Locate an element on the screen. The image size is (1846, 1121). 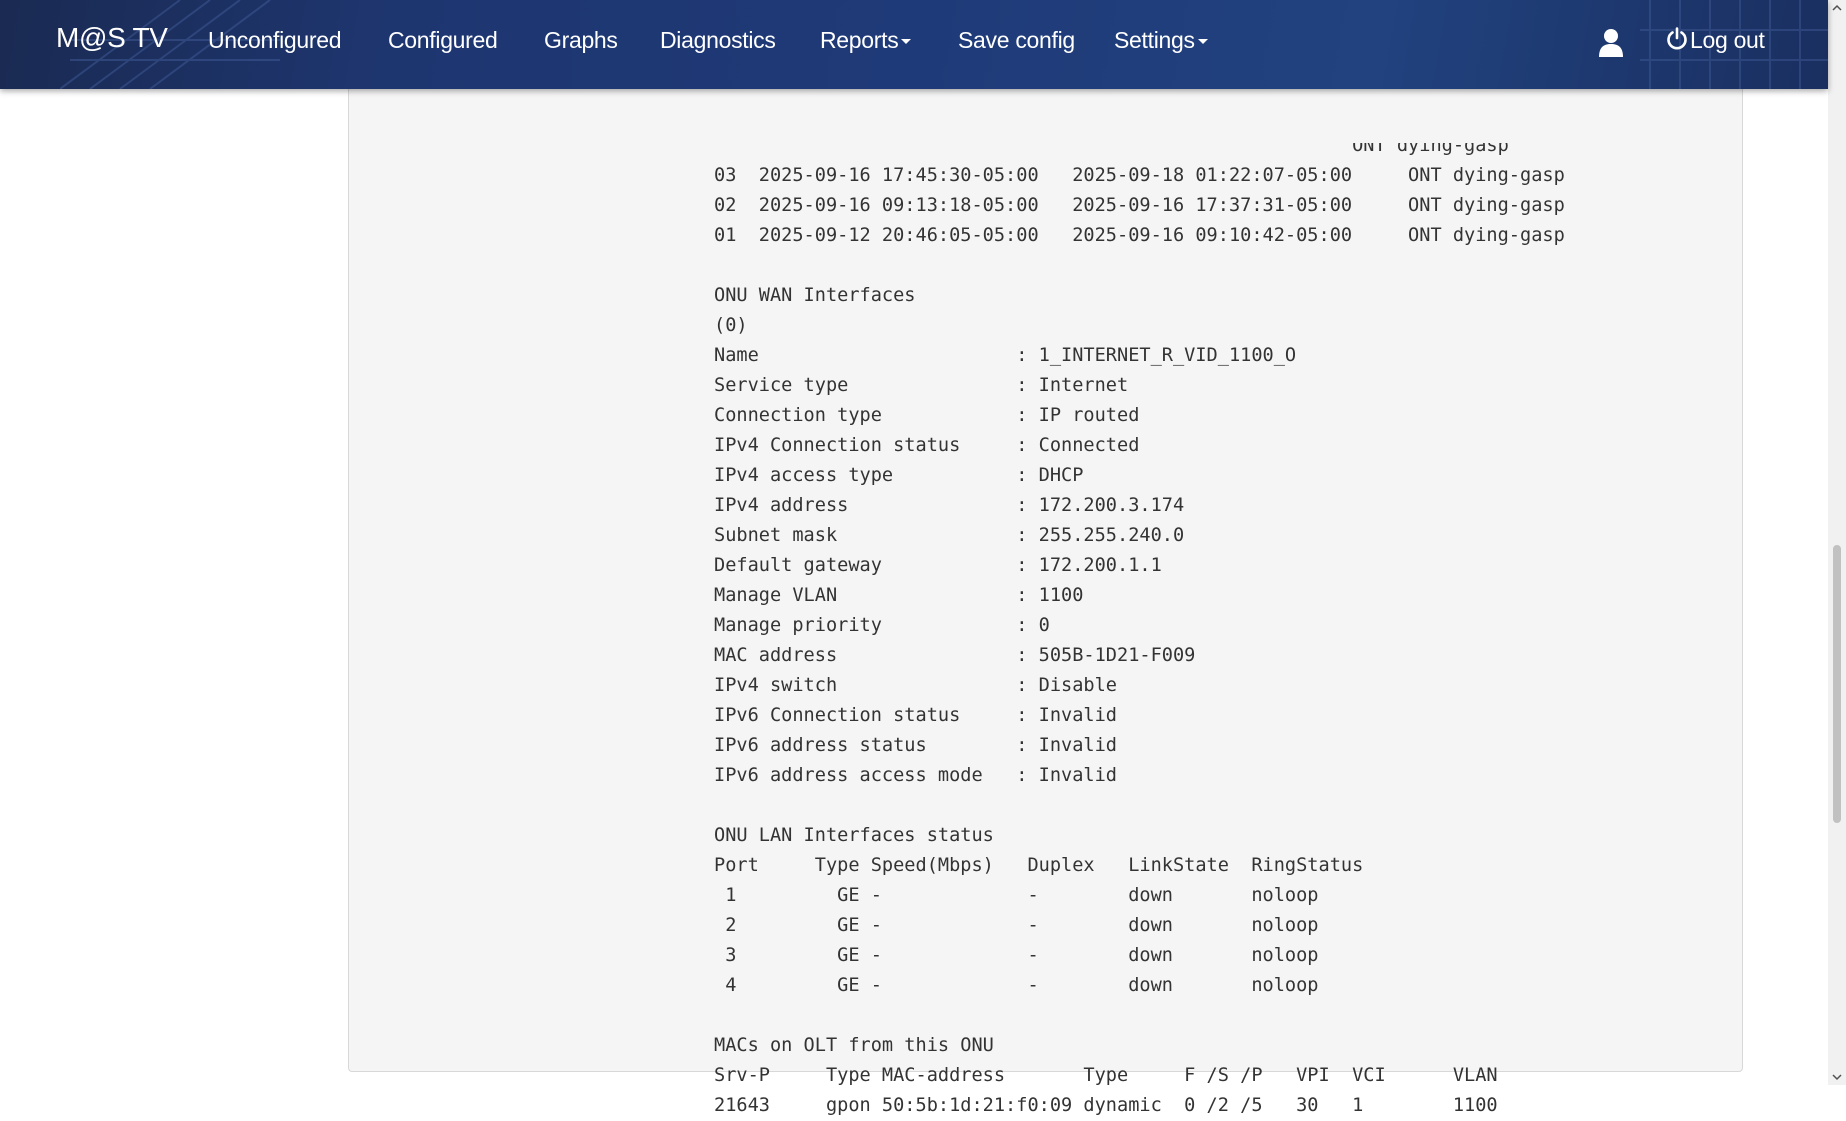
output-line: 3 GE - - down noloop is located at coordinates (1016, 955).